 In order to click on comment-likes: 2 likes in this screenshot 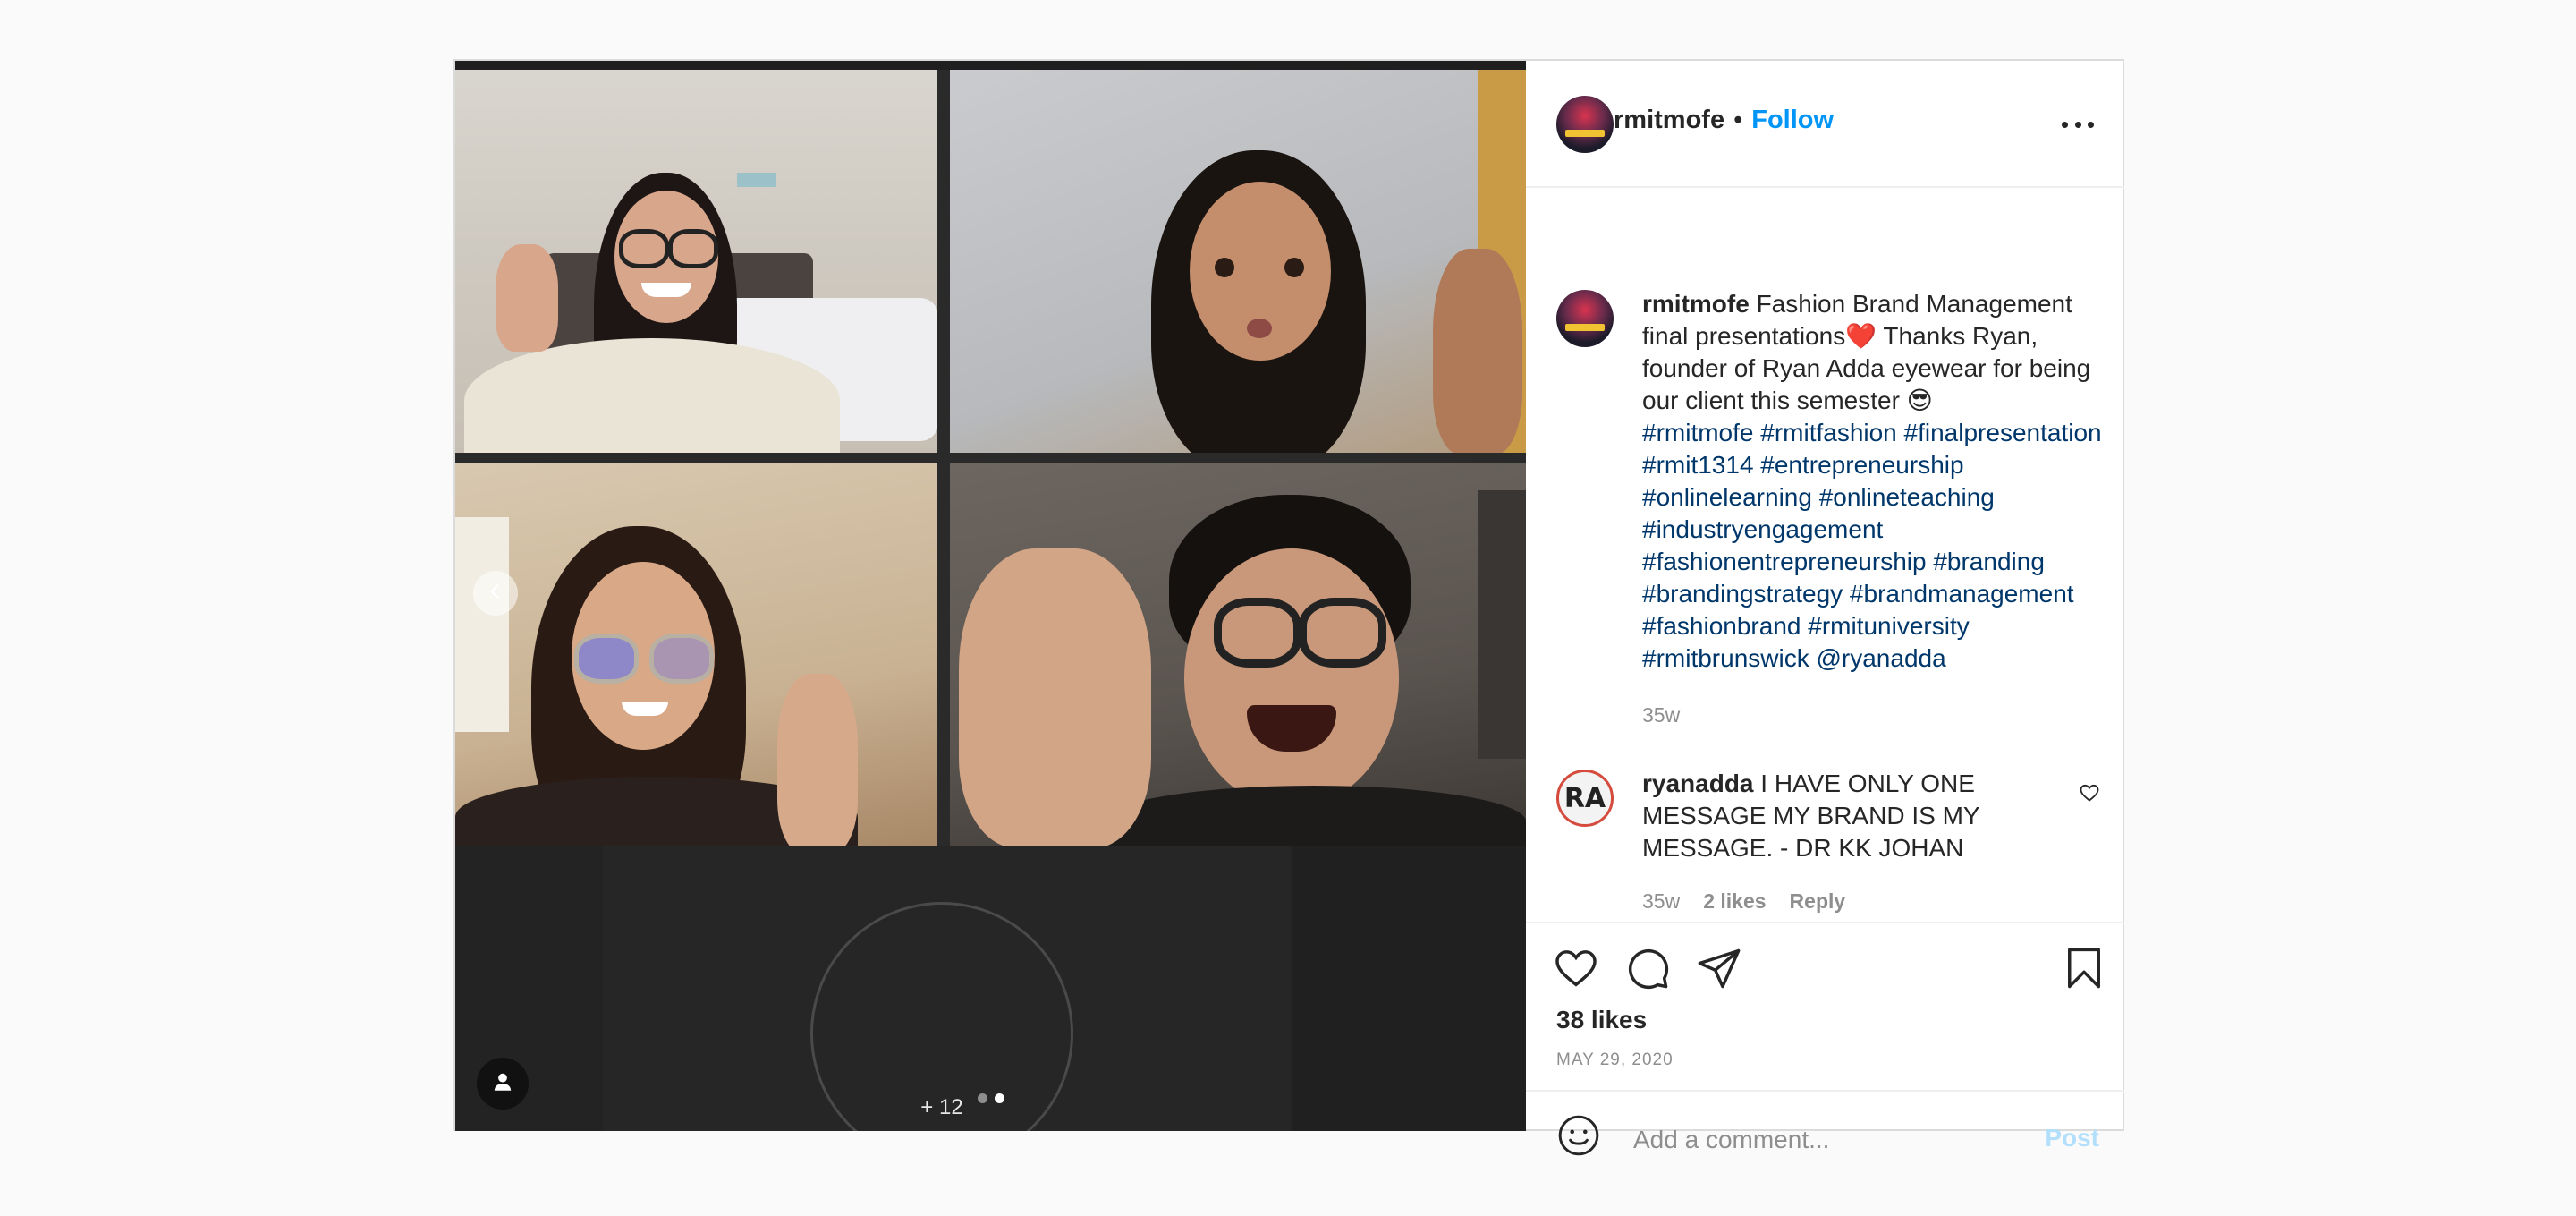, I will do `click(1734, 902)`.